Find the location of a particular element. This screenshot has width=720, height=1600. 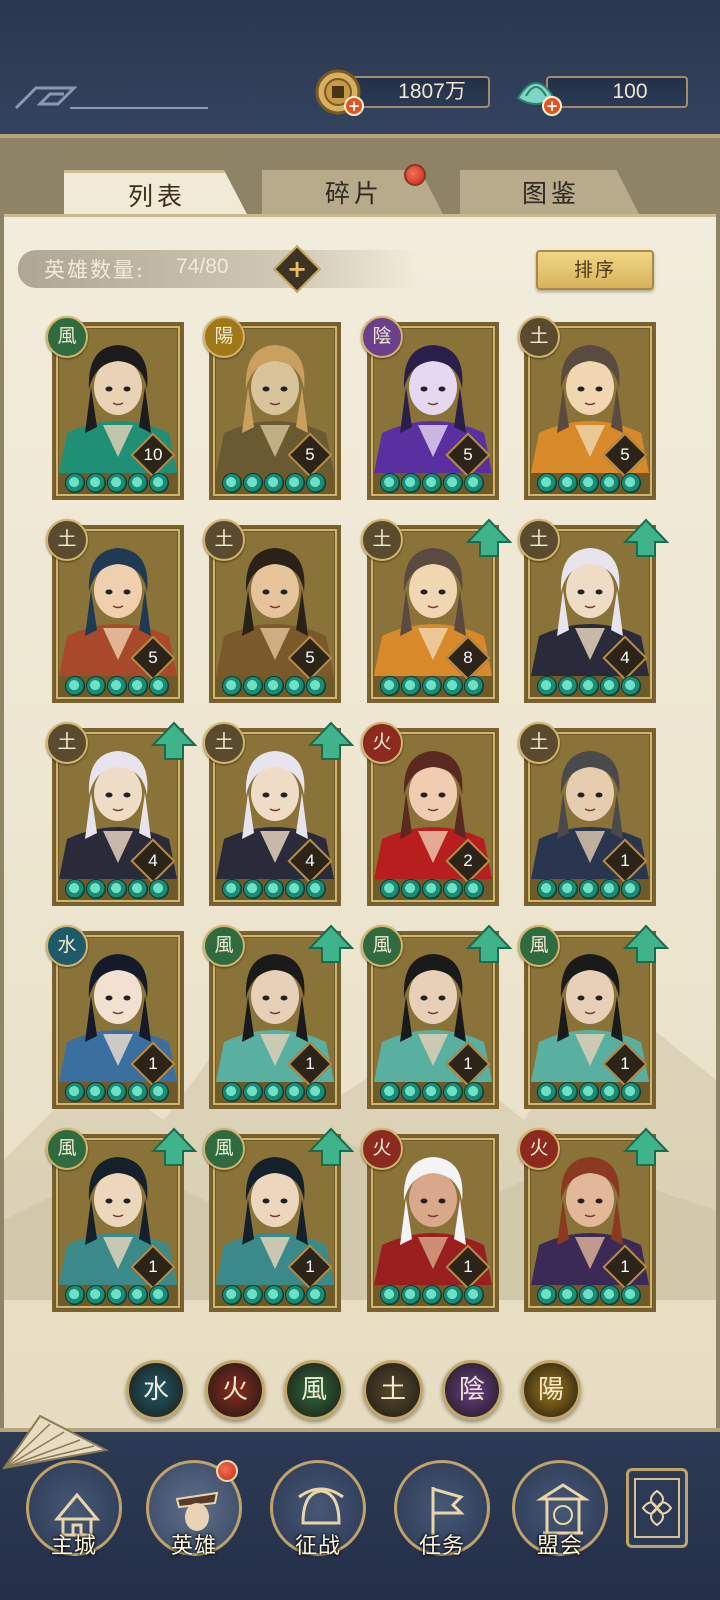

nav-label: 任务 is located at coordinates (441, 1546).